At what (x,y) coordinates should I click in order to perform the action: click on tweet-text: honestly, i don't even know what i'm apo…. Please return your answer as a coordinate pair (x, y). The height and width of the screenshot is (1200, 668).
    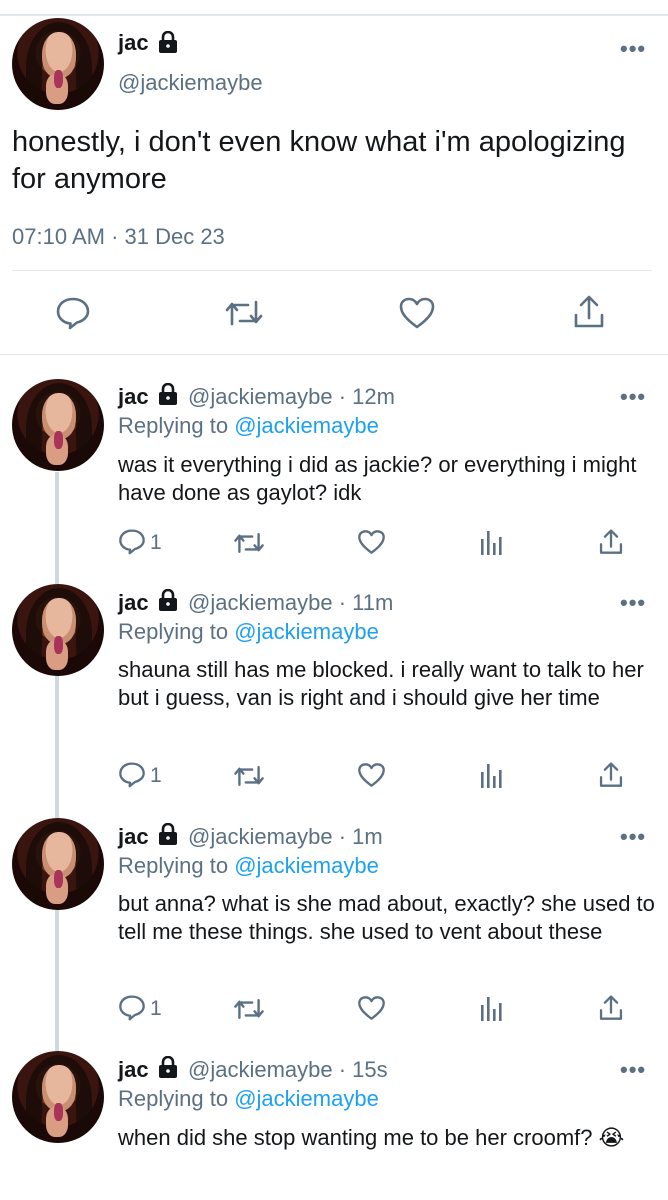
    Looking at the image, I should click on (319, 160).